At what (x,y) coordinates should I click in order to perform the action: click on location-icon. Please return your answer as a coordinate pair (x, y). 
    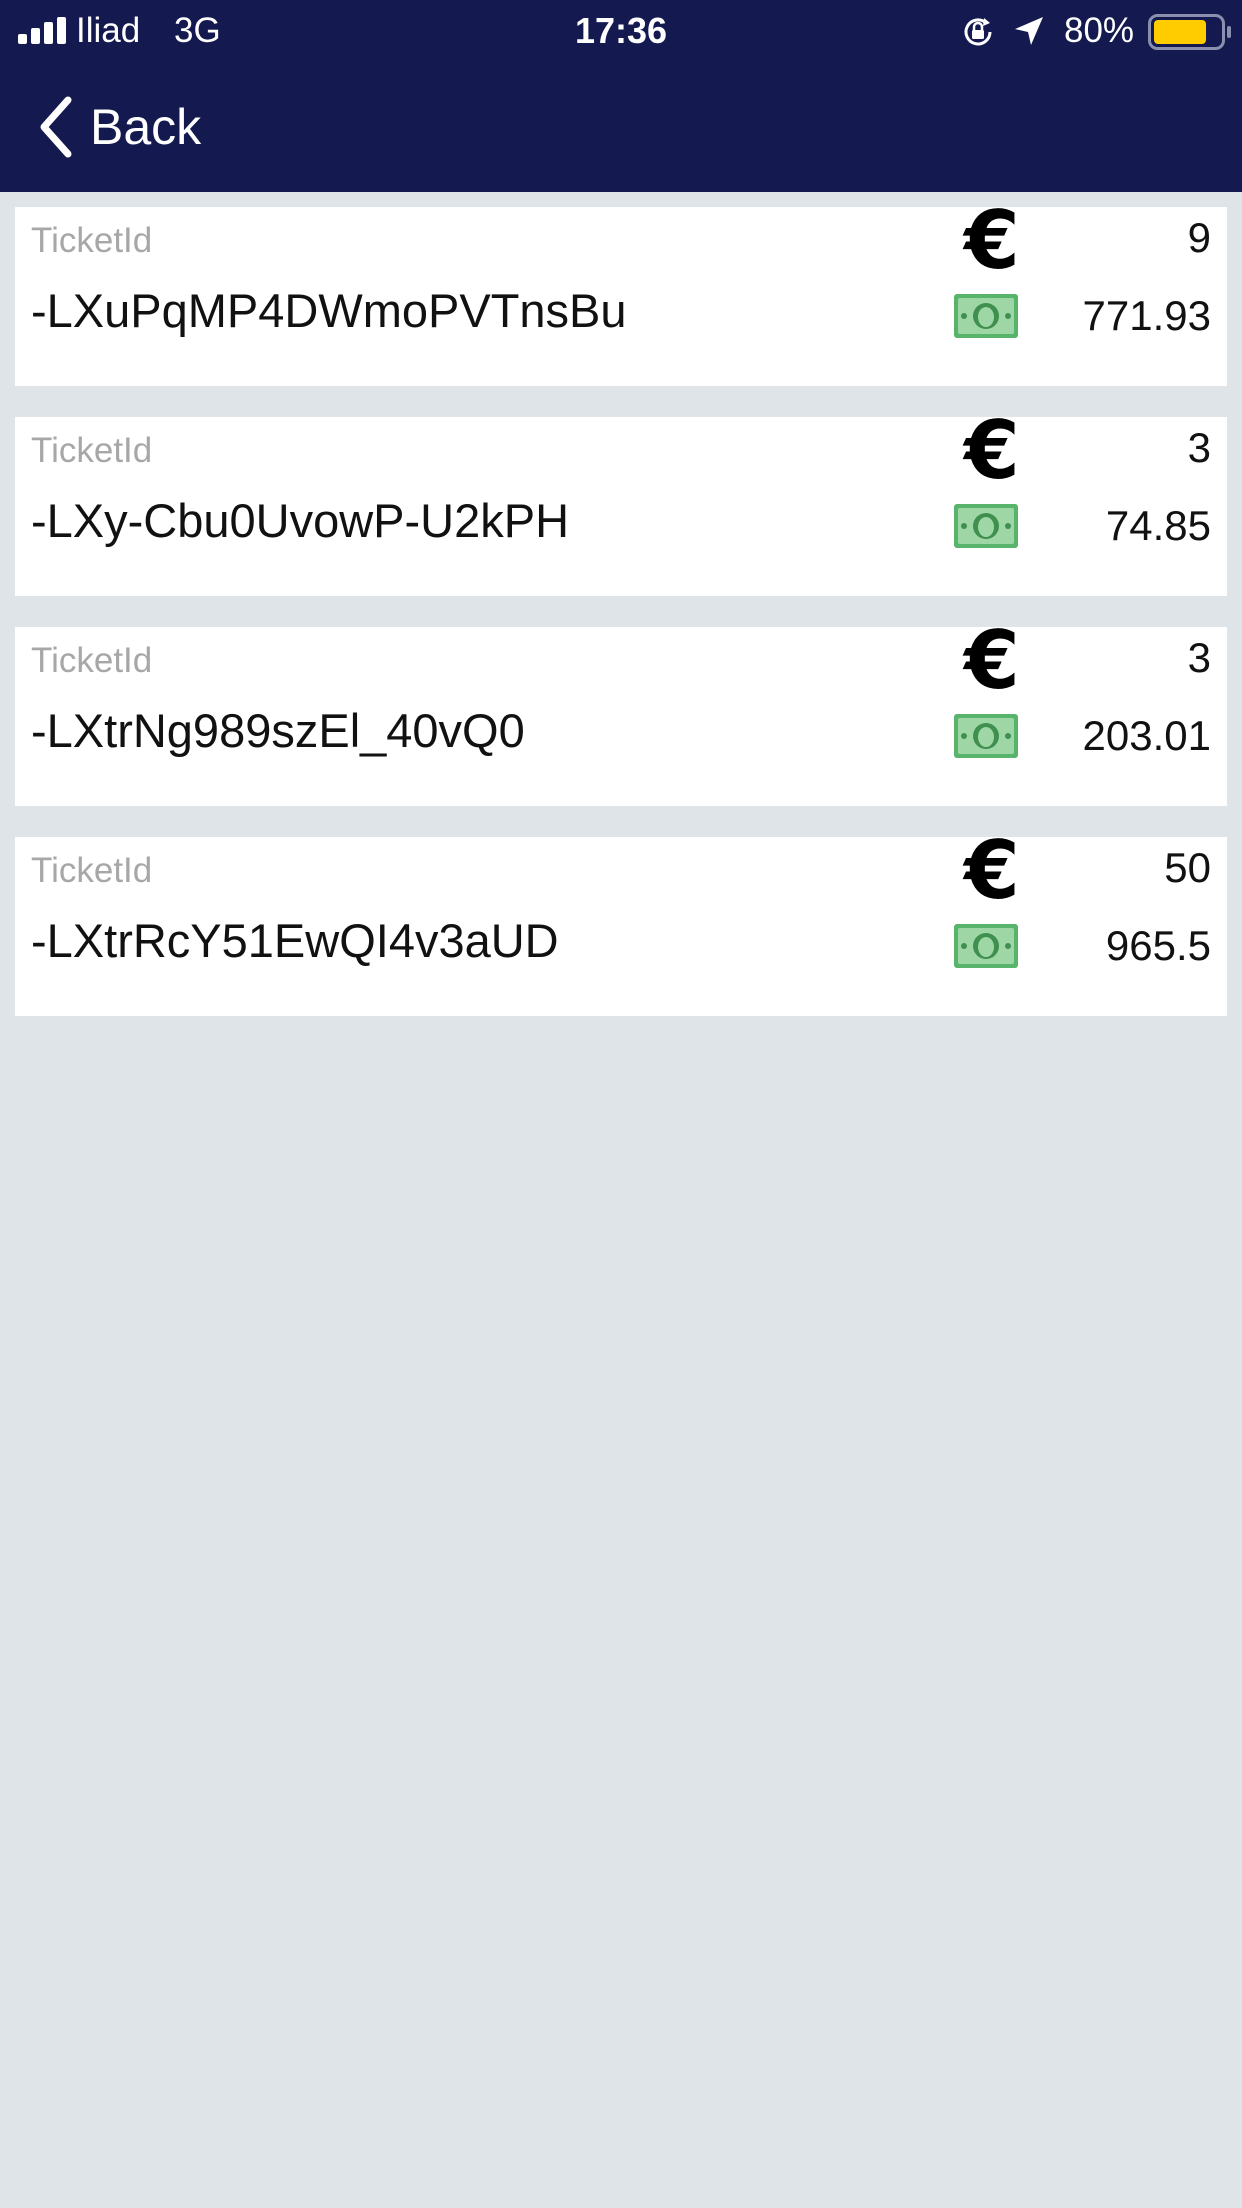
    Looking at the image, I should click on (1029, 31).